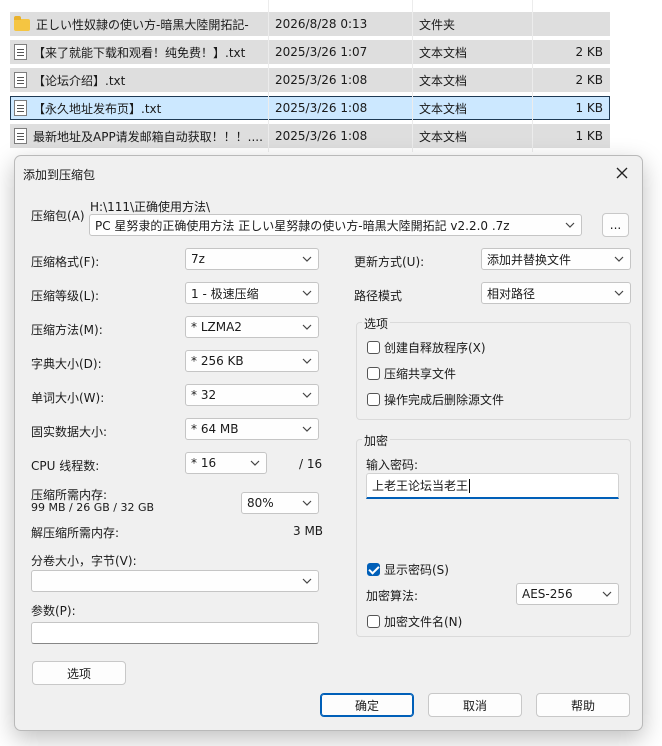  I want to click on password-input: 上老王论坛当老王, so click(492, 486).